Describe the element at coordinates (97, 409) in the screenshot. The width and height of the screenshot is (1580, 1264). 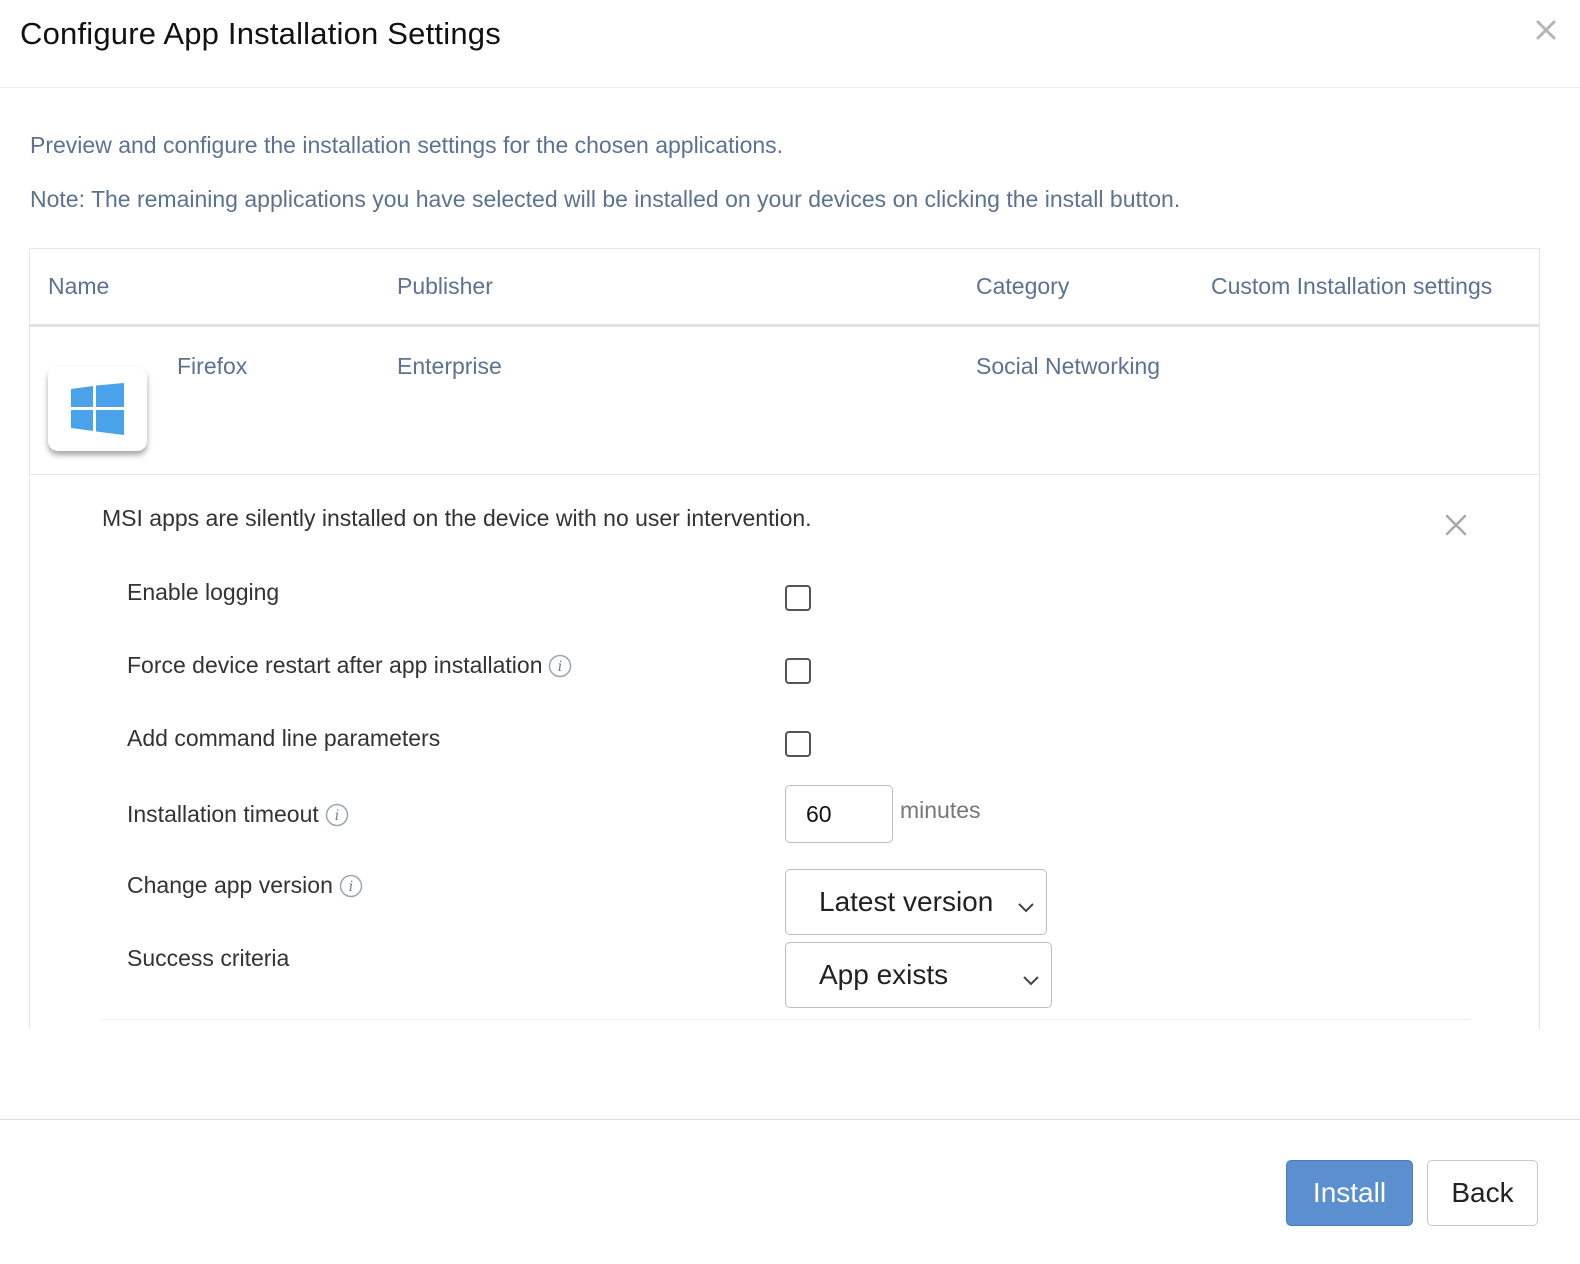
I see `windows-logo-icon` at that location.